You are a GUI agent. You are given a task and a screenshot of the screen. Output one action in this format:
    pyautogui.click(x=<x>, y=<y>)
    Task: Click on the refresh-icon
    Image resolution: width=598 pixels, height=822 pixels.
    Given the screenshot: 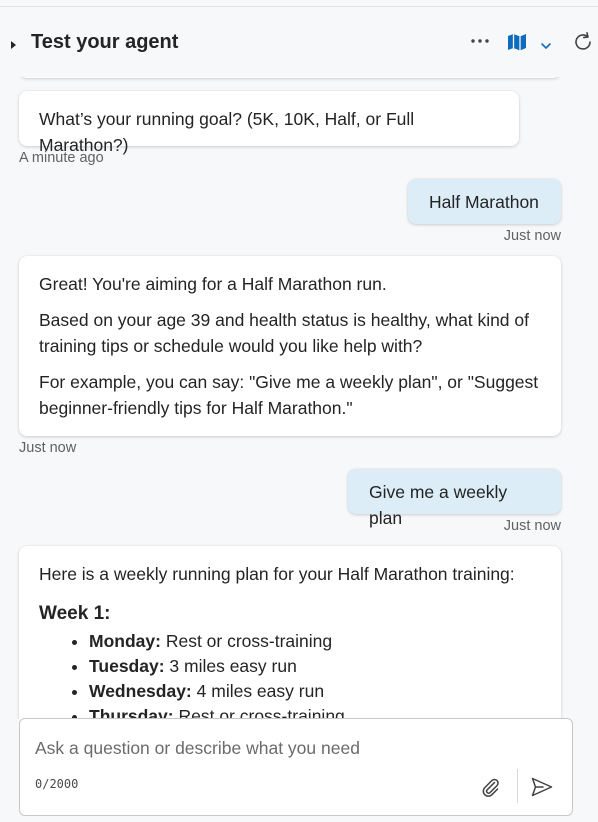 What is the action you would take?
    pyautogui.click(x=583, y=44)
    